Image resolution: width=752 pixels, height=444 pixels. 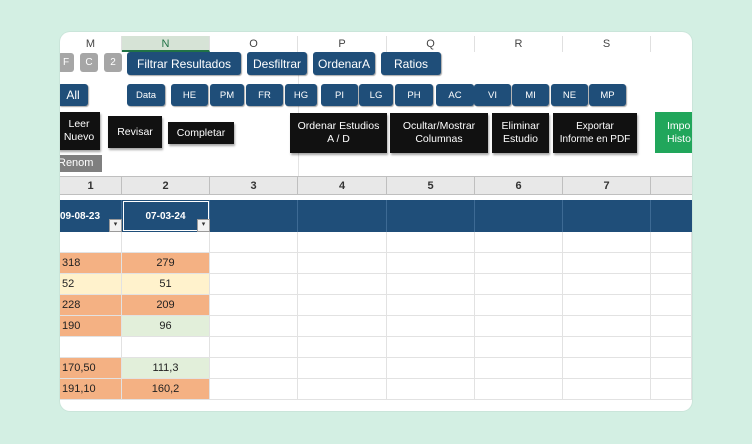 I want to click on grid-cell: 52, so click(x=91, y=284).